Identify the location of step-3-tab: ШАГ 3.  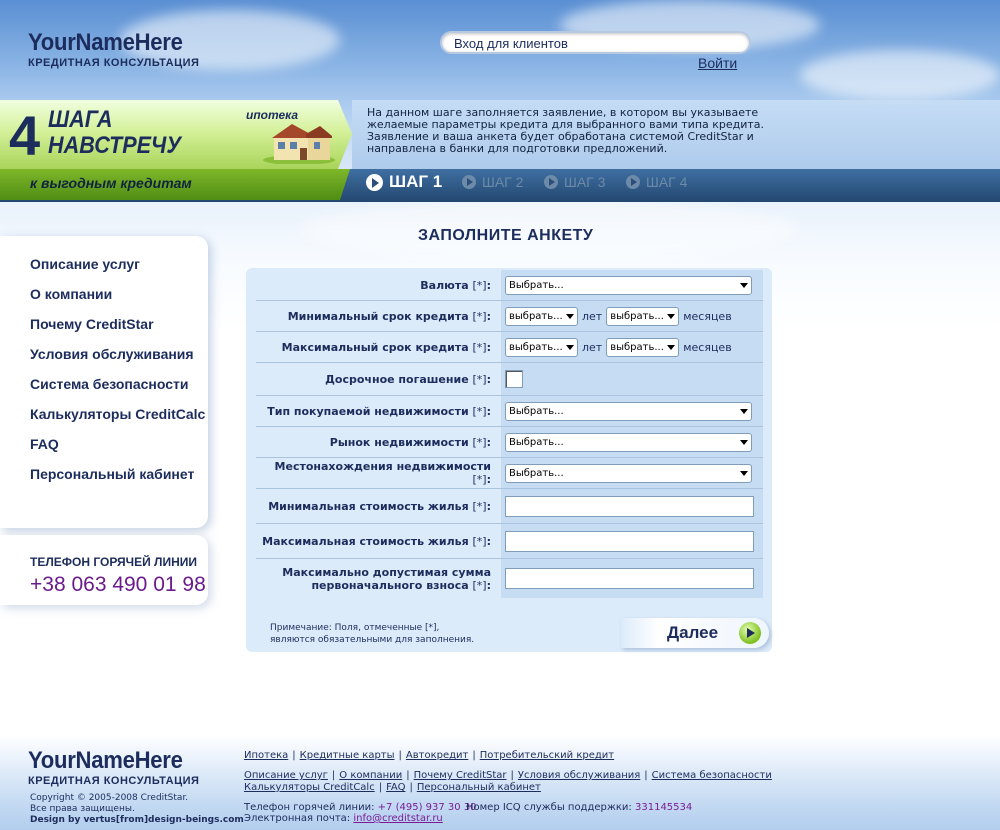
(574, 182).